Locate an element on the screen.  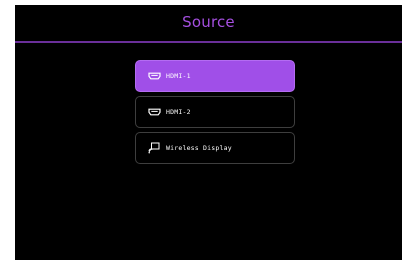
source-label: HDMI-2 is located at coordinates (178, 112).